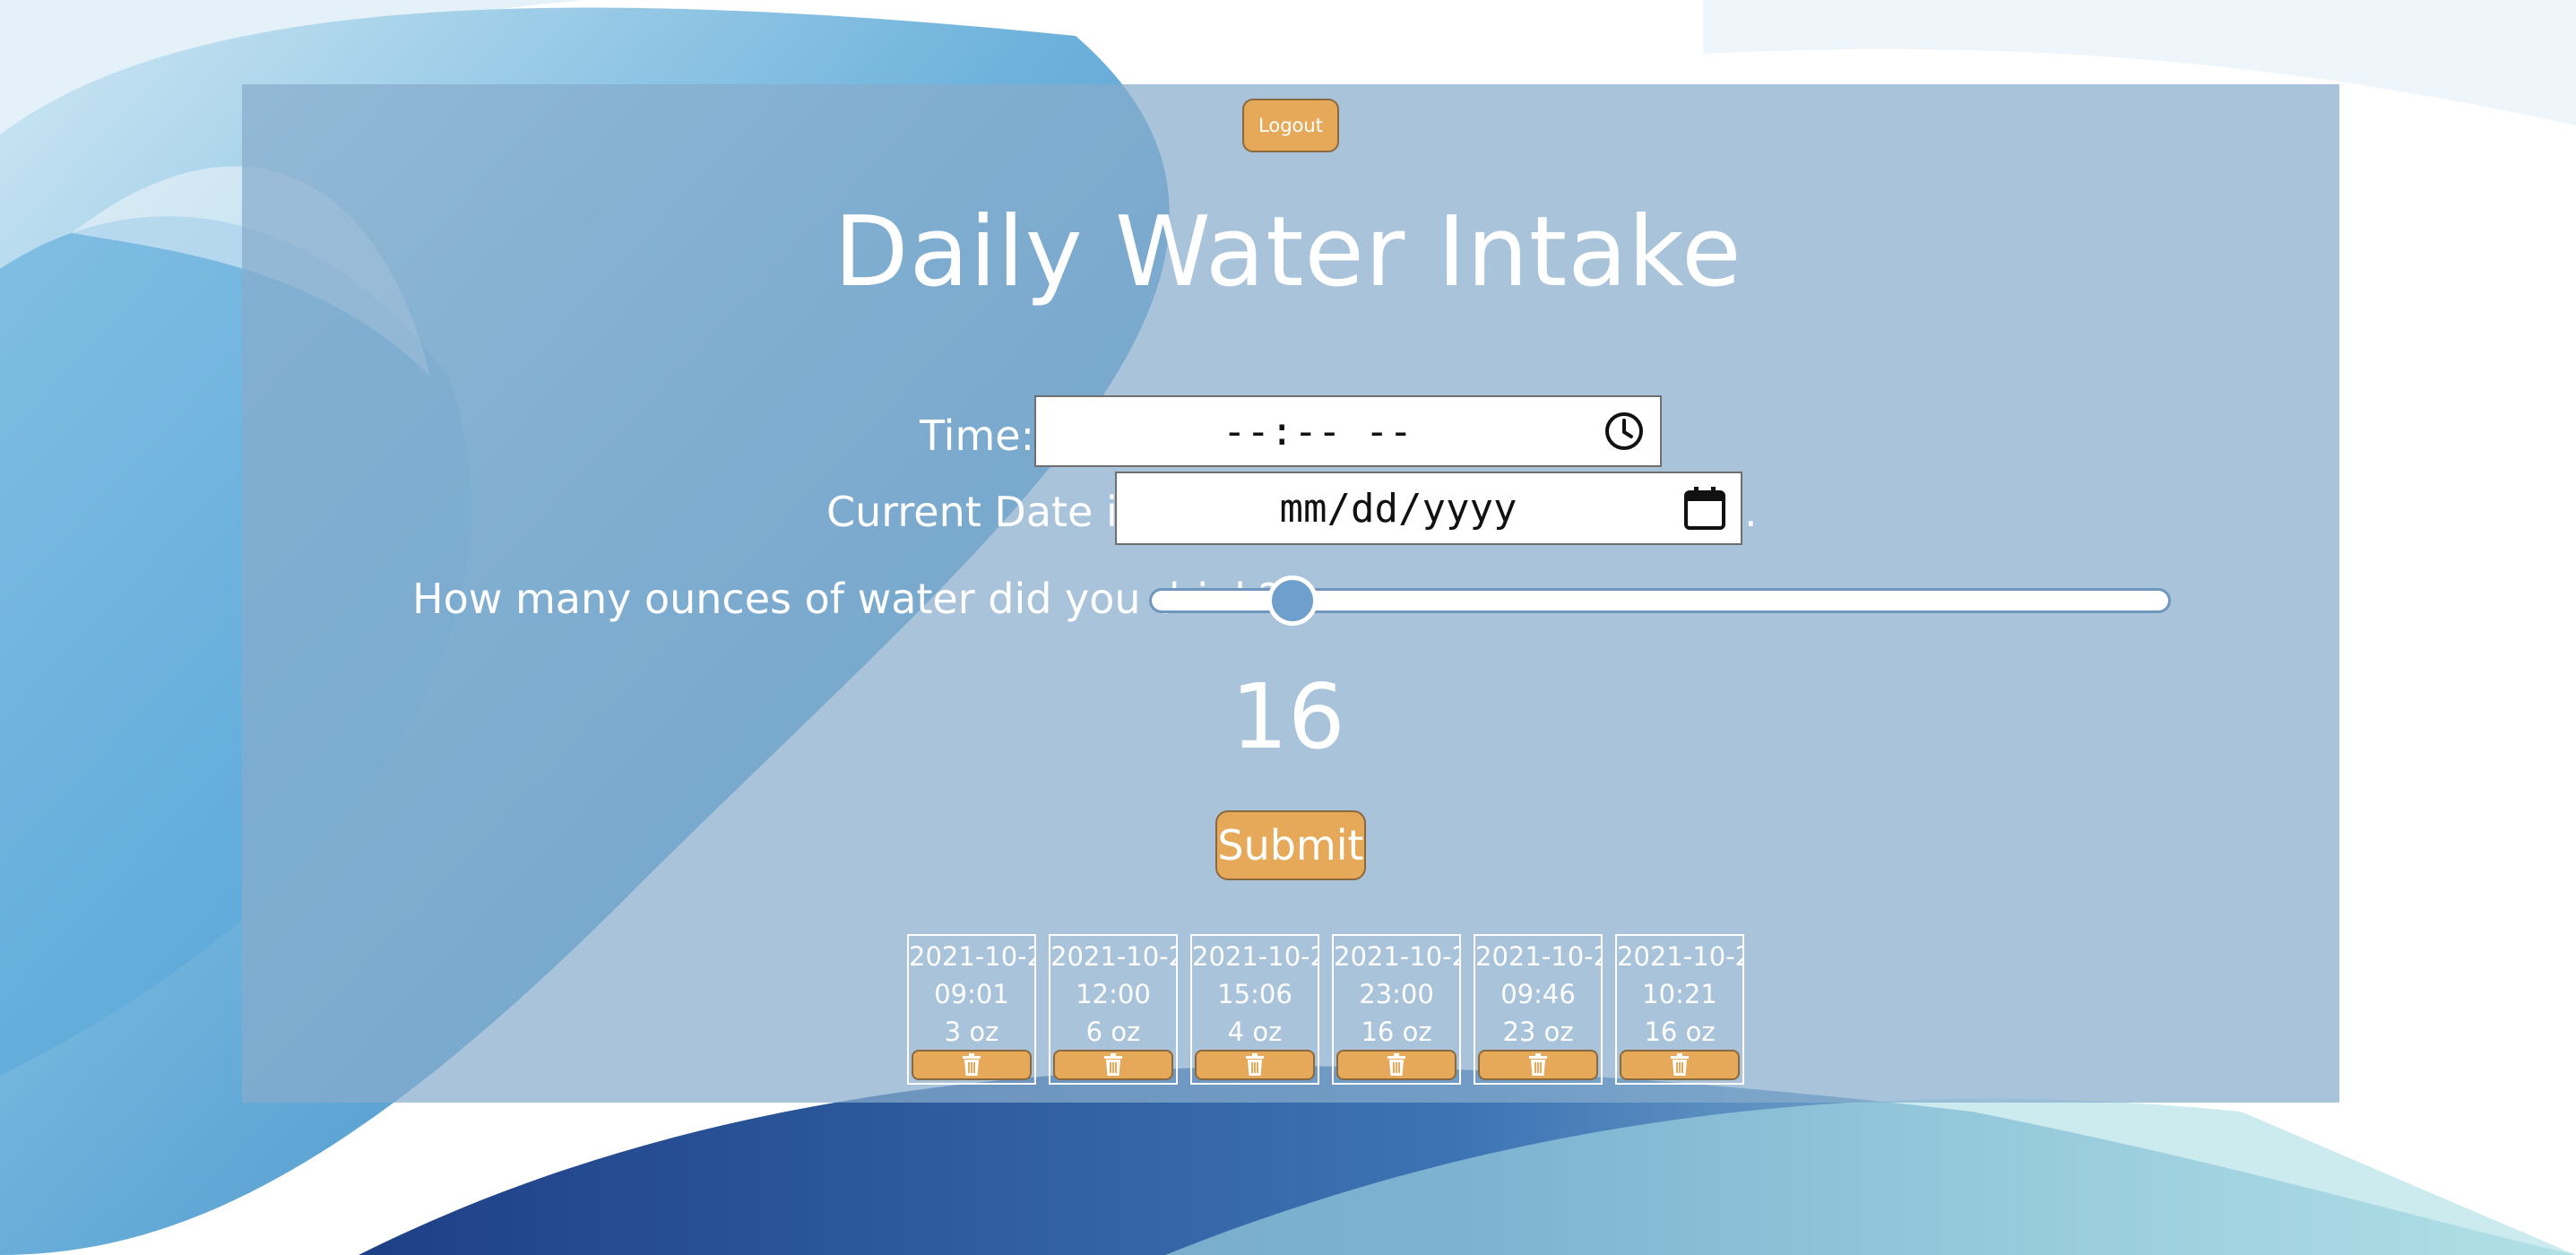  Describe the element at coordinates (982, 512) in the screenshot. I see `date-label: Current Date is` at that location.